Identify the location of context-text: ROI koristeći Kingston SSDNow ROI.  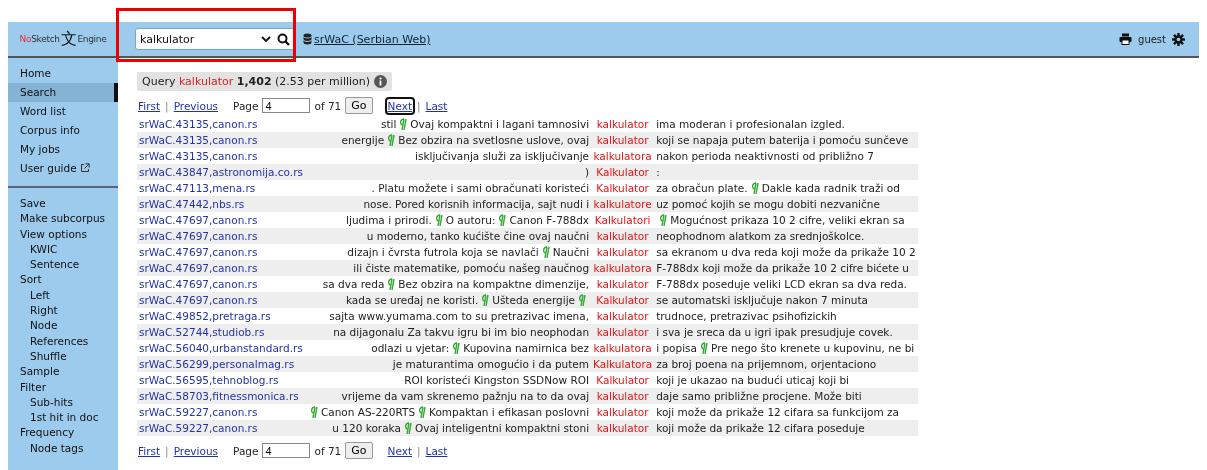
(497, 380).